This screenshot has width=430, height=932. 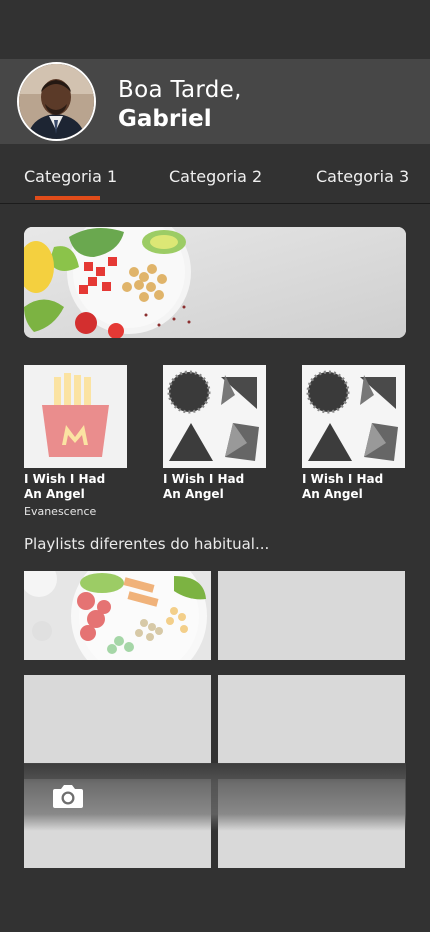 I want to click on user-name: Gabriel, so click(x=165, y=119).